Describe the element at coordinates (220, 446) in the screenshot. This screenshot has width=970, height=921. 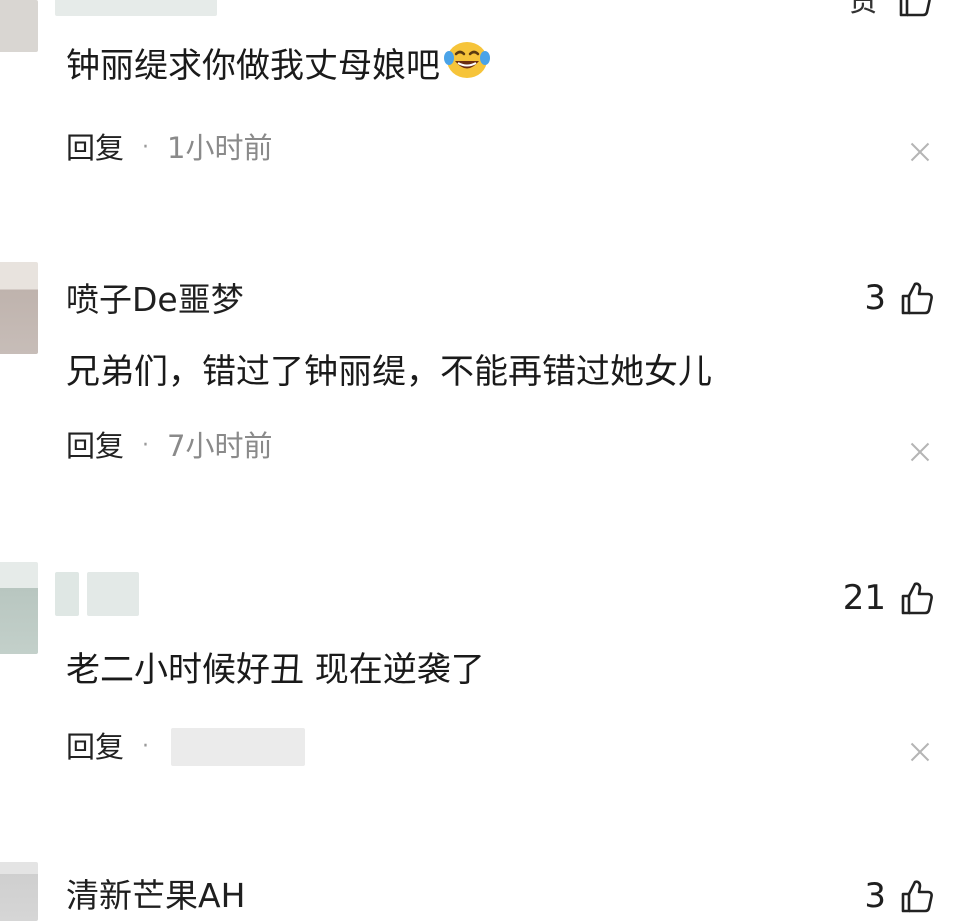
I see `comment-time: 7小时前` at that location.